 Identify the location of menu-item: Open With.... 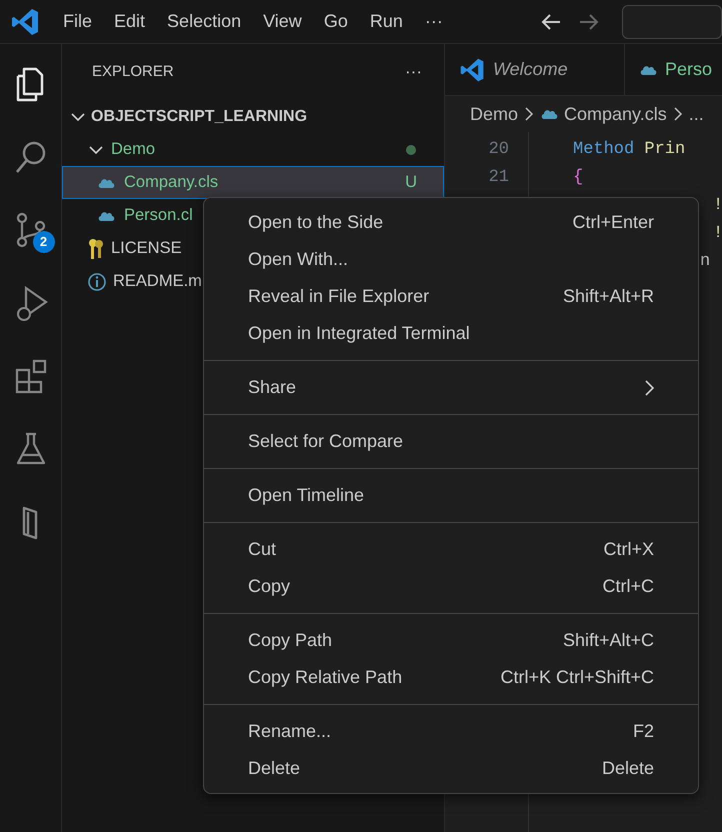
(451, 259).